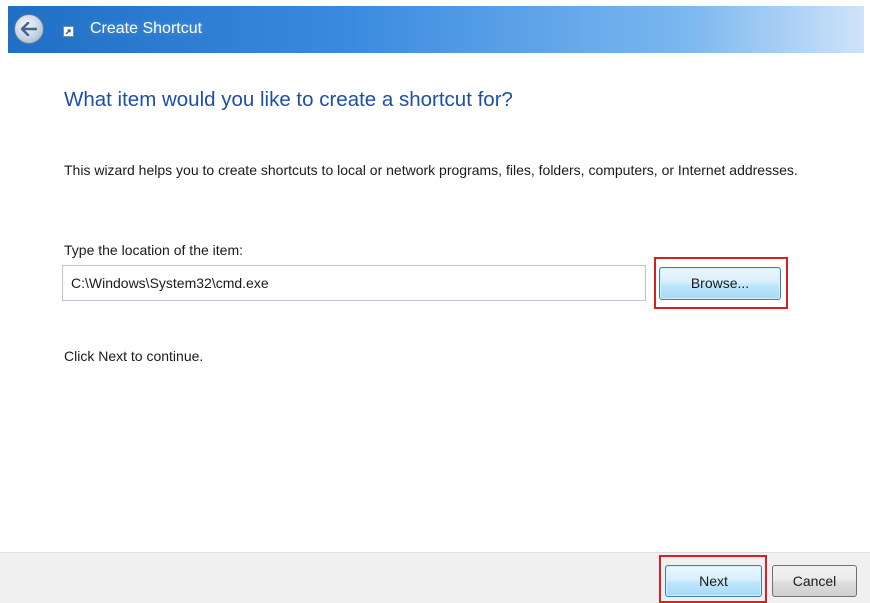 This screenshot has height=603, width=870. I want to click on shortcut-icon, so click(68, 31).